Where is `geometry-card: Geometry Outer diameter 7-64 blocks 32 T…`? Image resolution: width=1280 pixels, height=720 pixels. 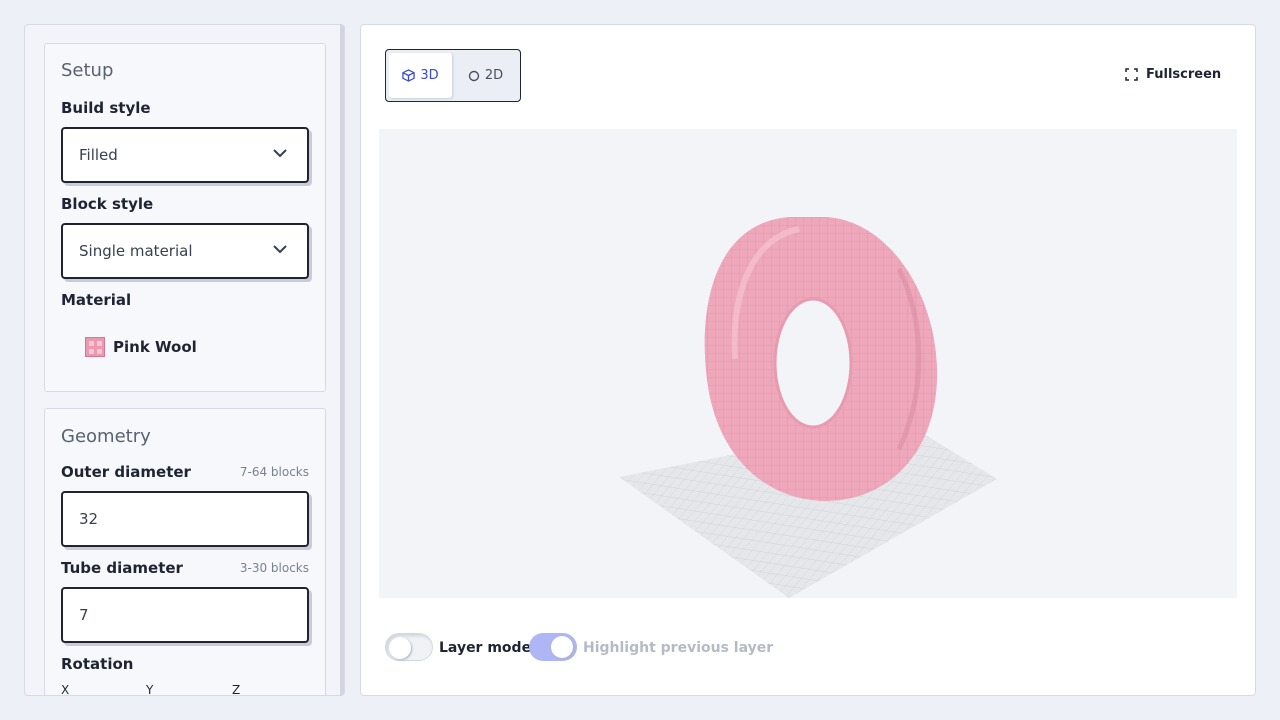 geometry-card: Geometry Outer diameter 7-64 blocks 32 T… is located at coordinates (185, 551).